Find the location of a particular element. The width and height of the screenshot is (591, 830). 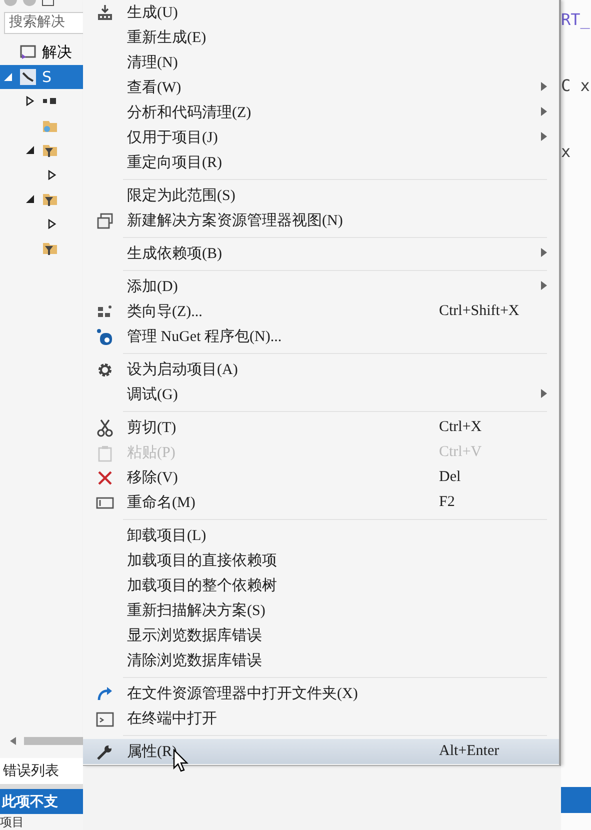

menu-item: 重新扫描解决方案(S) is located at coordinates (321, 610).